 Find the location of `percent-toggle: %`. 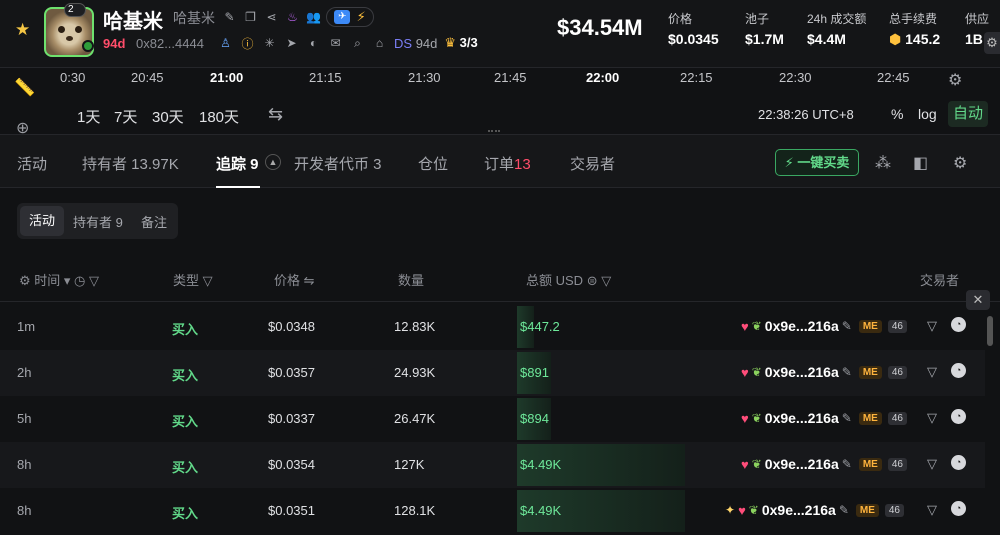

percent-toggle: % is located at coordinates (897, 114).